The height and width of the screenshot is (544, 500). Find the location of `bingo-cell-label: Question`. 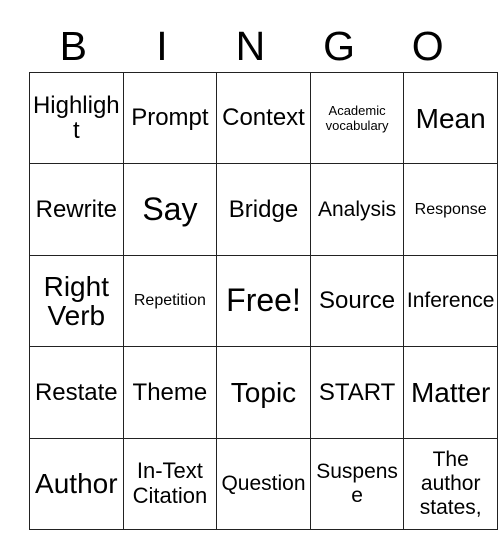

bingo-cell-label: Question is located at coordinates (263, 483).